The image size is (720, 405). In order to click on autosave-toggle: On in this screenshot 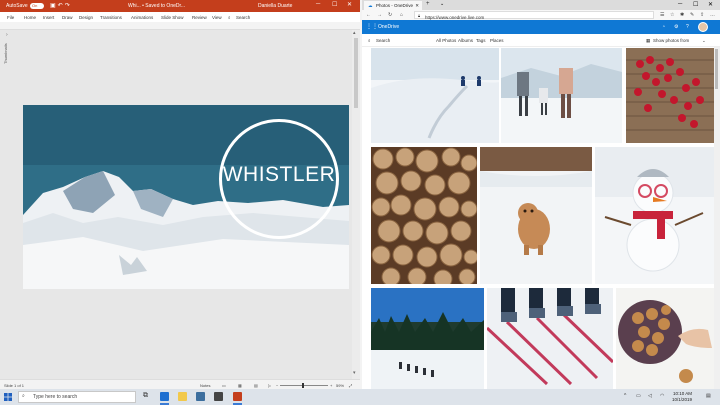, I will do `click(37, 6)`.